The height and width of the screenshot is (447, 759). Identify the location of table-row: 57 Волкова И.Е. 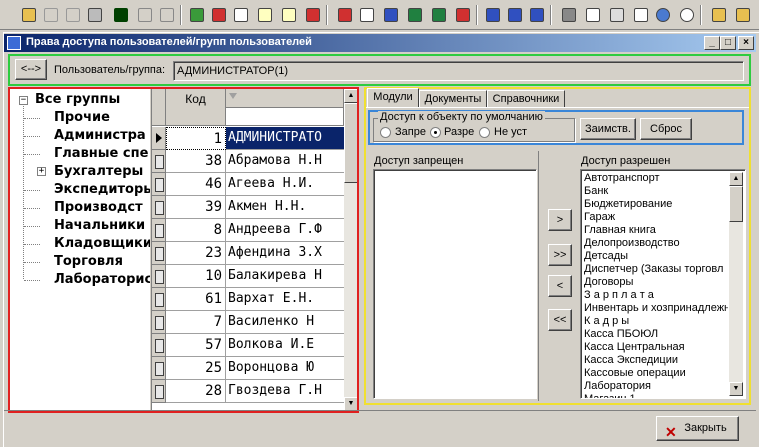
(248, 345).